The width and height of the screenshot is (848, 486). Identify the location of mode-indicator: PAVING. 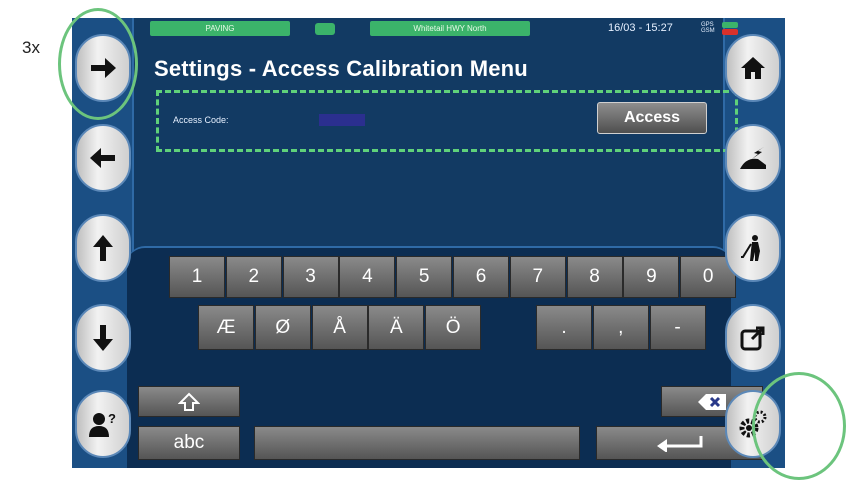
(220, 28).